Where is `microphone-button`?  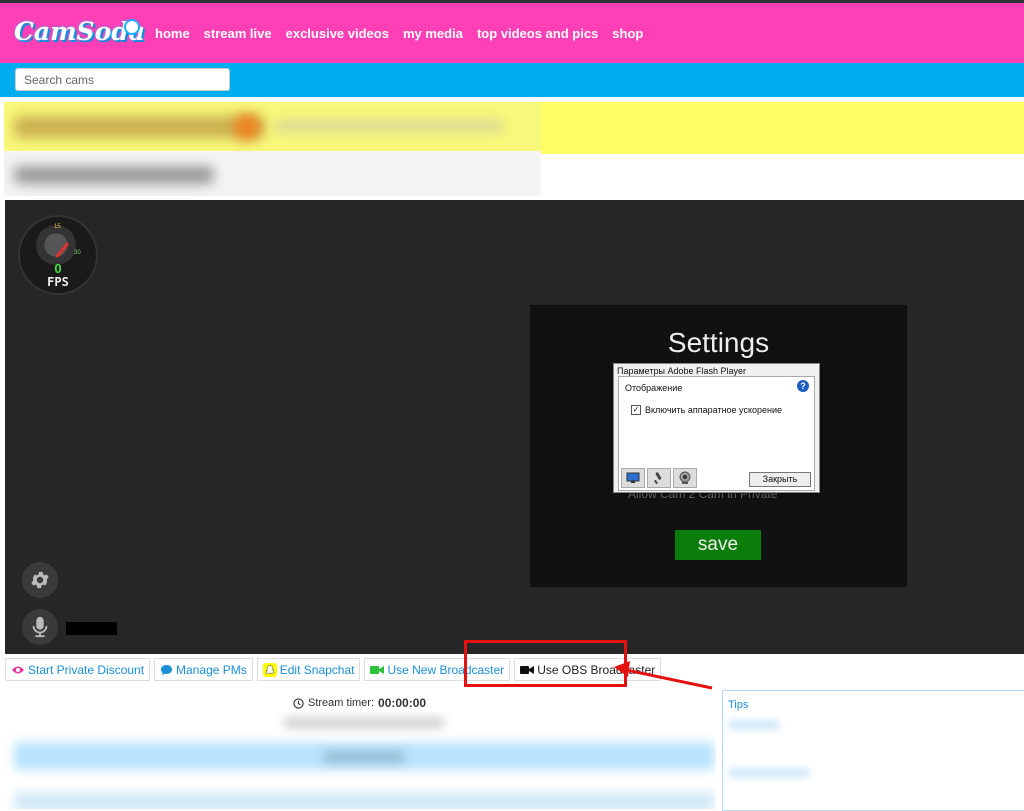
microphone-button is located at coordinates (40, 627).